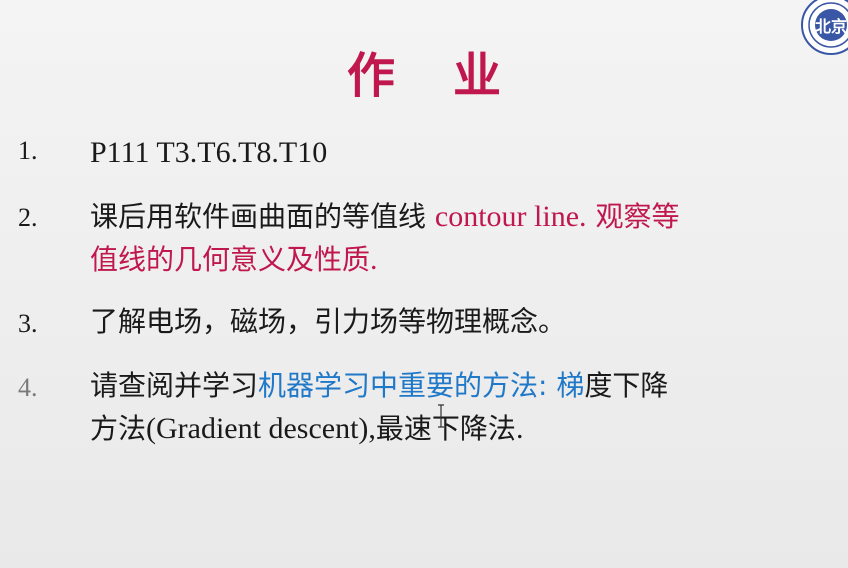 The image size is (848, 568). I want to click on item-text-english: contour line., so click(510, 216).